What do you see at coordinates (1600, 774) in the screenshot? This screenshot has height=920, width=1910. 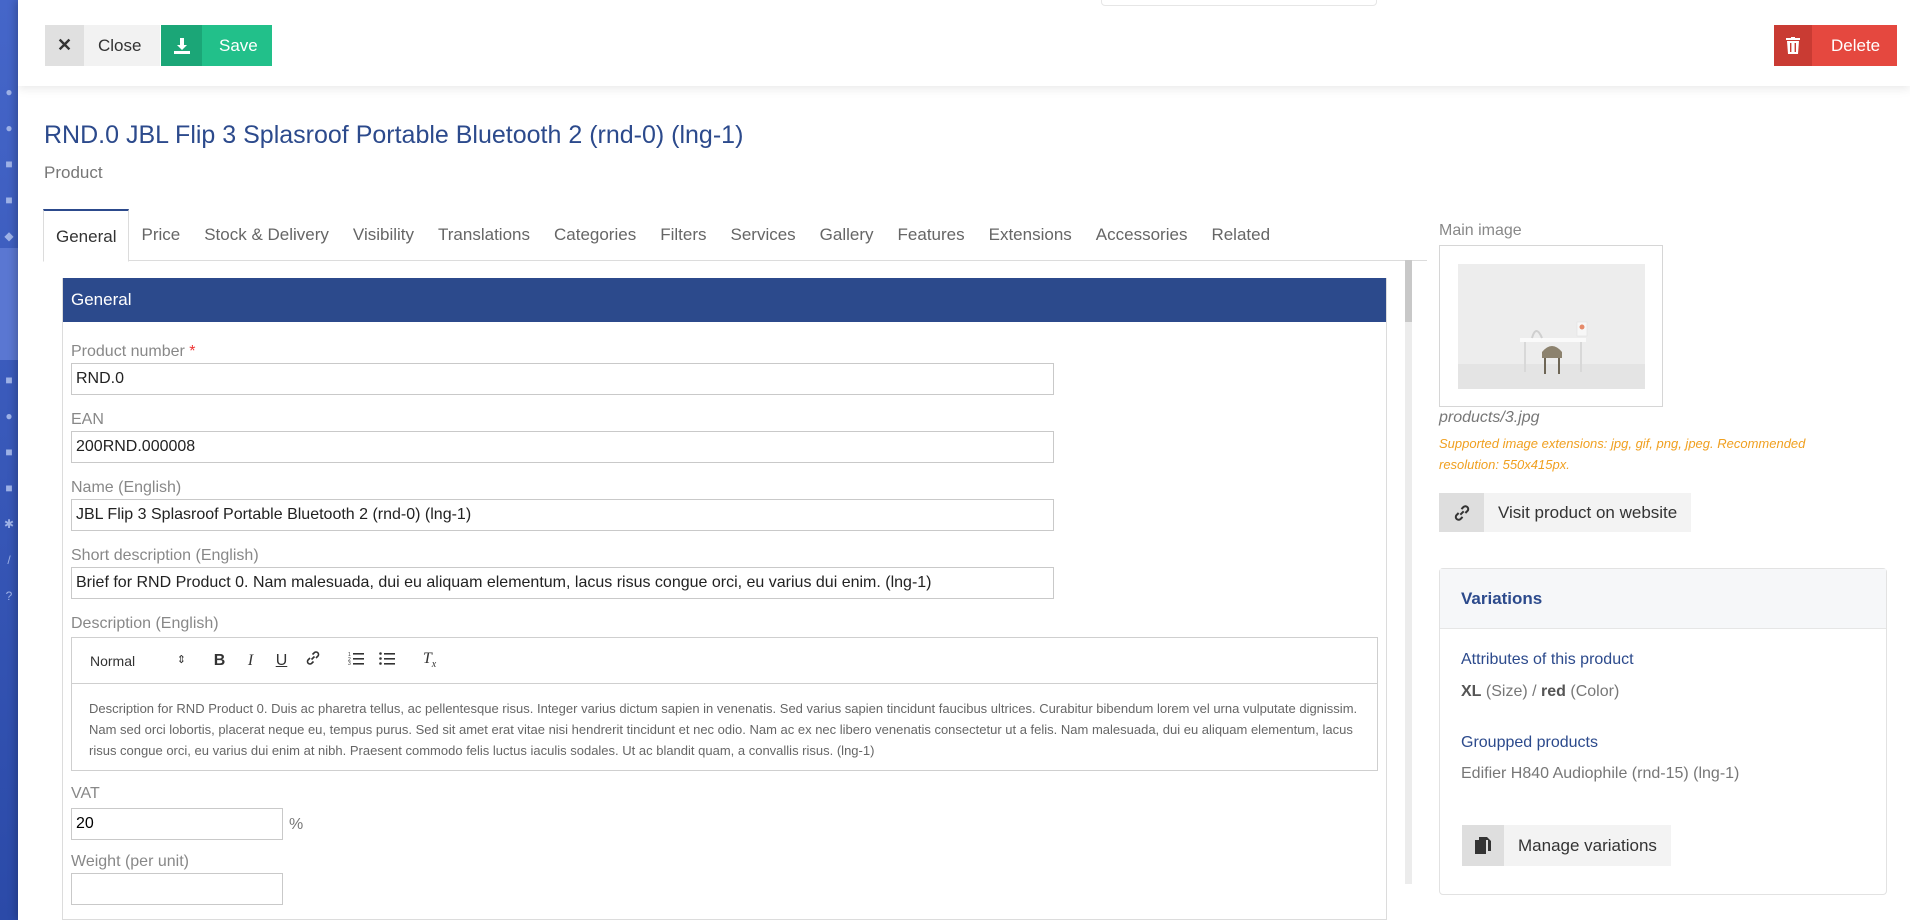 I see `grouped-item: Edifier H840 Audiophile (rnd-15) (lng-1)` at bounding box center [1600, 774].